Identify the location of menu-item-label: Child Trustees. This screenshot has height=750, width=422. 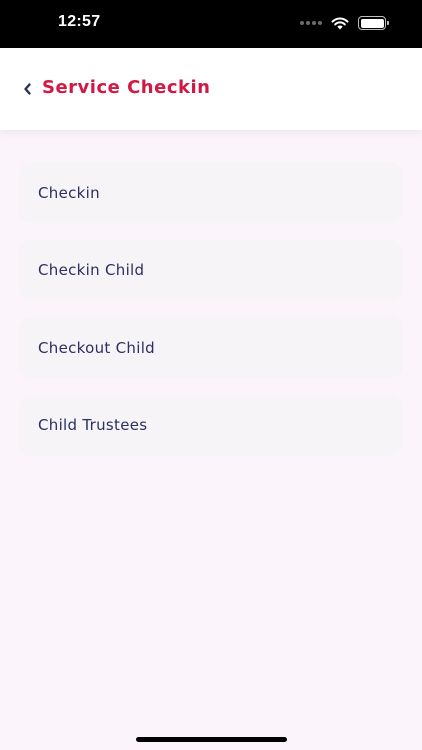
(93, 425).